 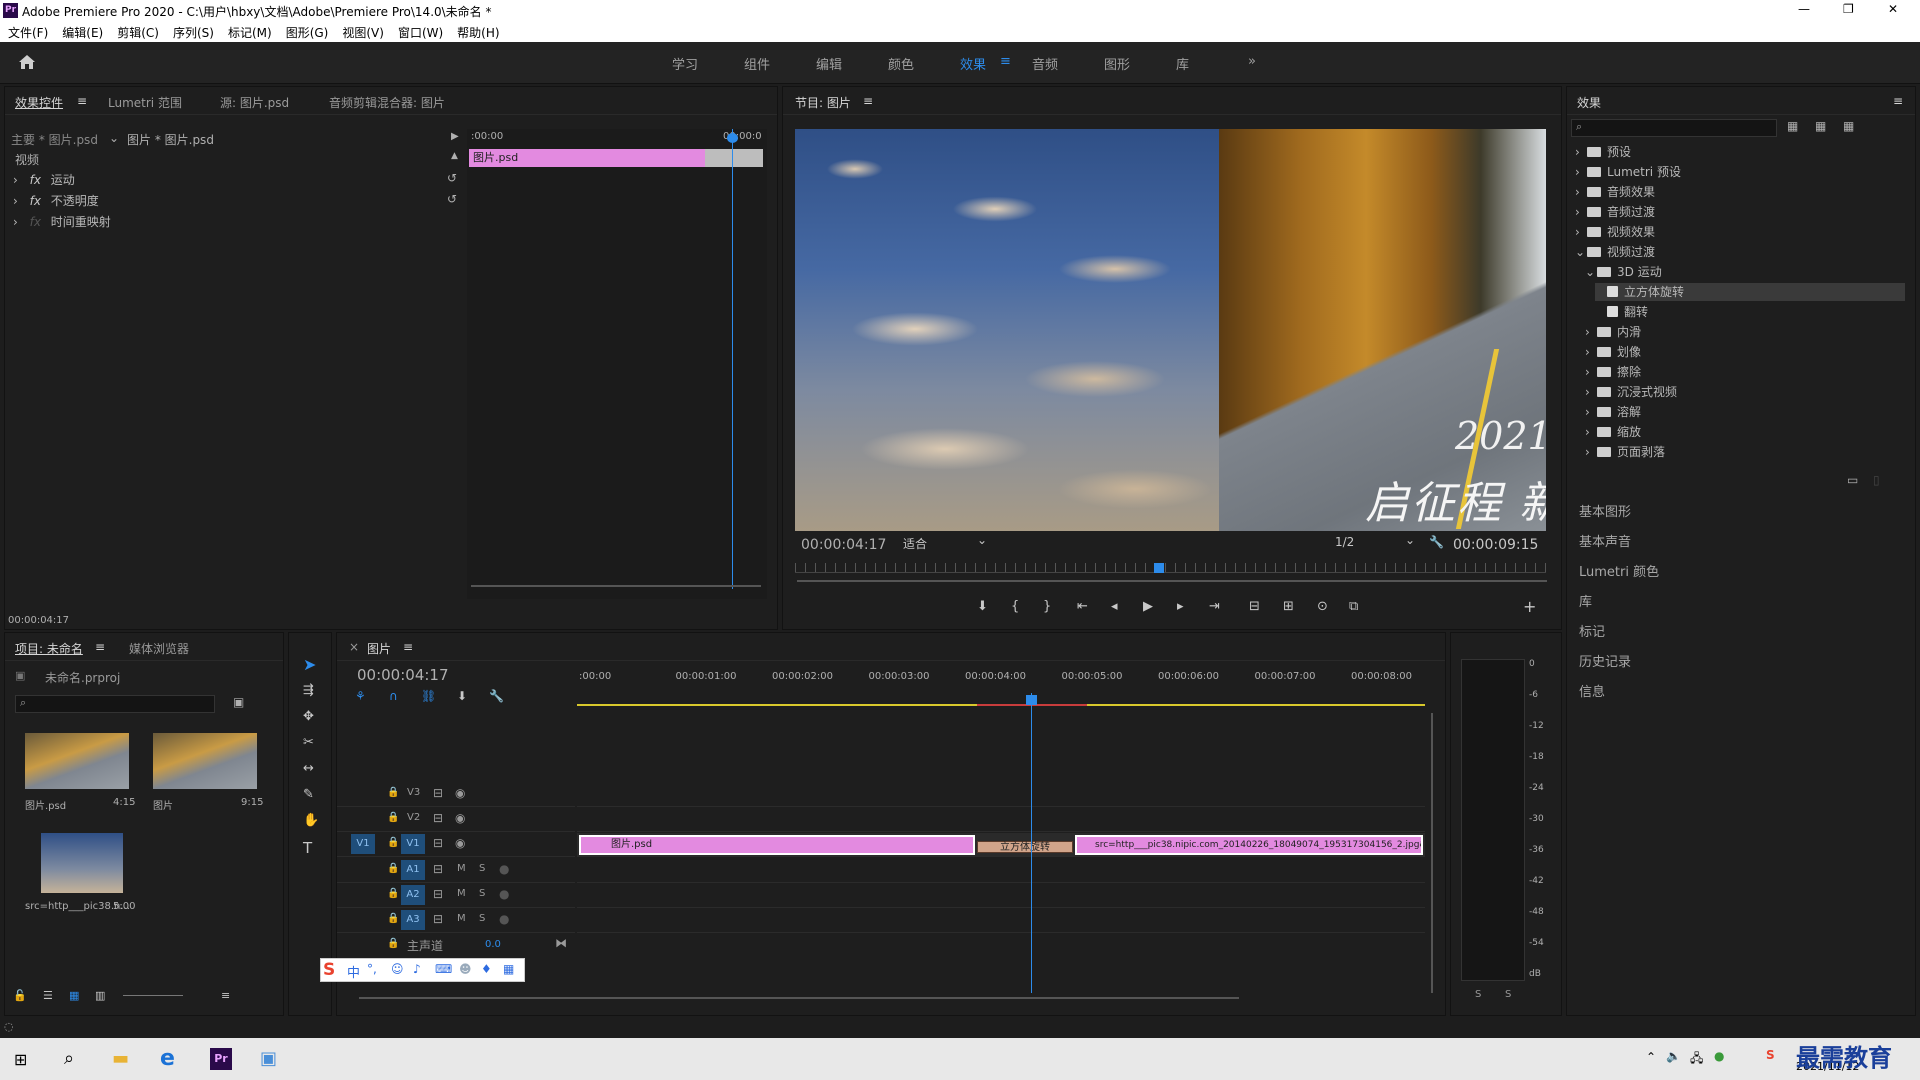 What do you see at coordinates (757, 63) in the screenshot?
I see `workspace-assembly: 组件` at bounding box center [757, 63].